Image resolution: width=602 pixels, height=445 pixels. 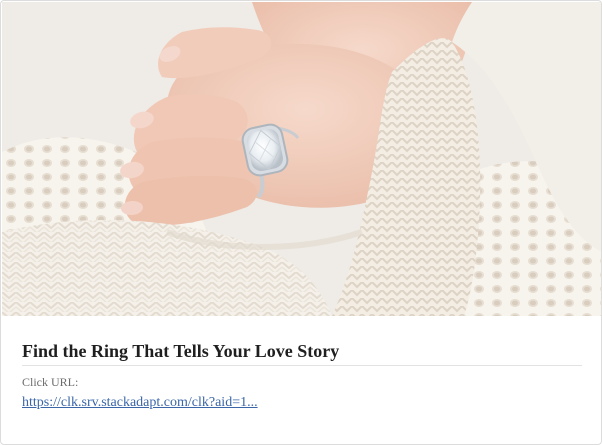 What do you see at coordinates (50, 382) in the screenshot?
I see `click-url-label: Click URL:` at bounding box center [50, 382].